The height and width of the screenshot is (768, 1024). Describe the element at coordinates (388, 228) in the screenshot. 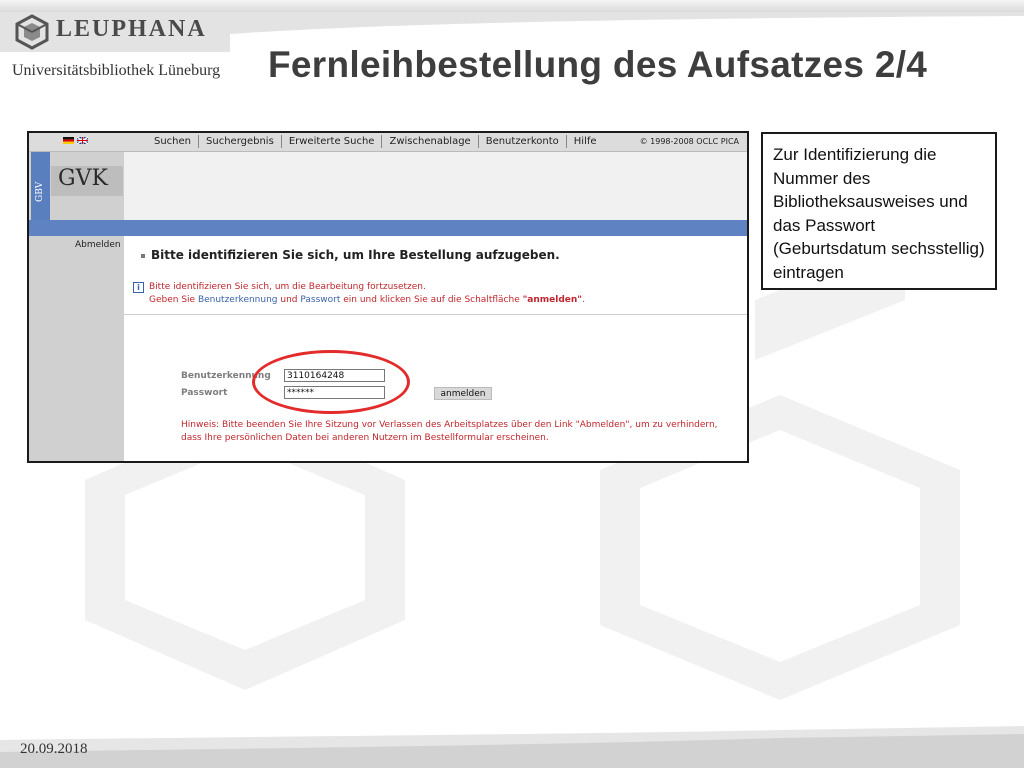

I see `blue-bar` at that location.